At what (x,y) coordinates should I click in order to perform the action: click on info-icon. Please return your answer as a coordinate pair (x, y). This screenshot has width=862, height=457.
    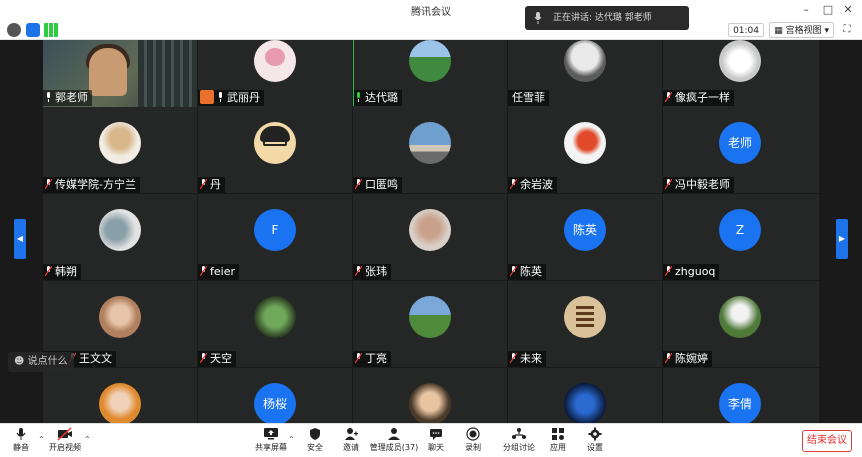
    Looking at the image, I should click on (14, 30).